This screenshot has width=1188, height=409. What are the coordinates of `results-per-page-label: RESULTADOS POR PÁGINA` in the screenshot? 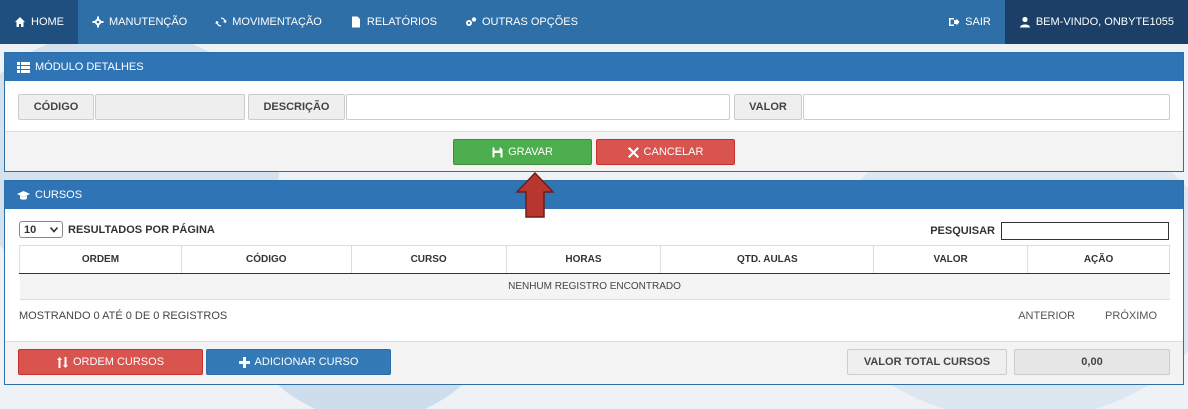 It's located at (141, 229).